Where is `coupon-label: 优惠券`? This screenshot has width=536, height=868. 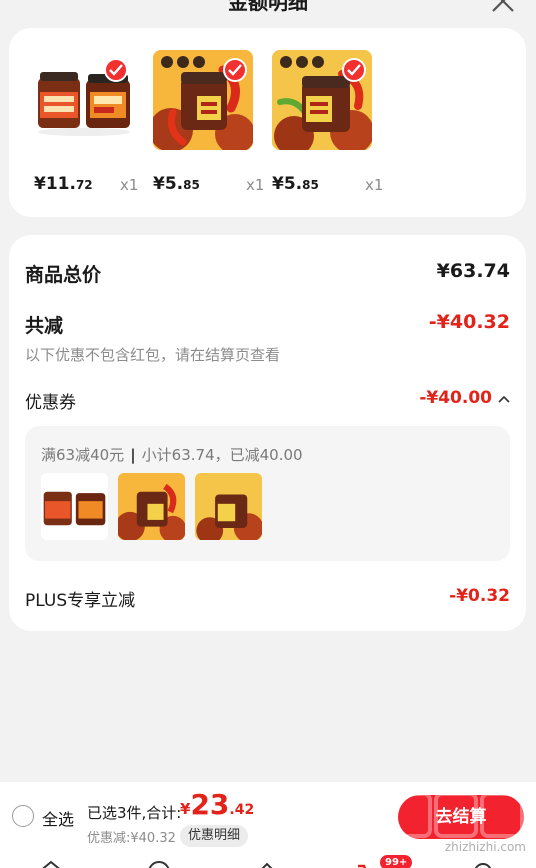
coupon-label: 优惠券 is located at coordinates (50, 403).